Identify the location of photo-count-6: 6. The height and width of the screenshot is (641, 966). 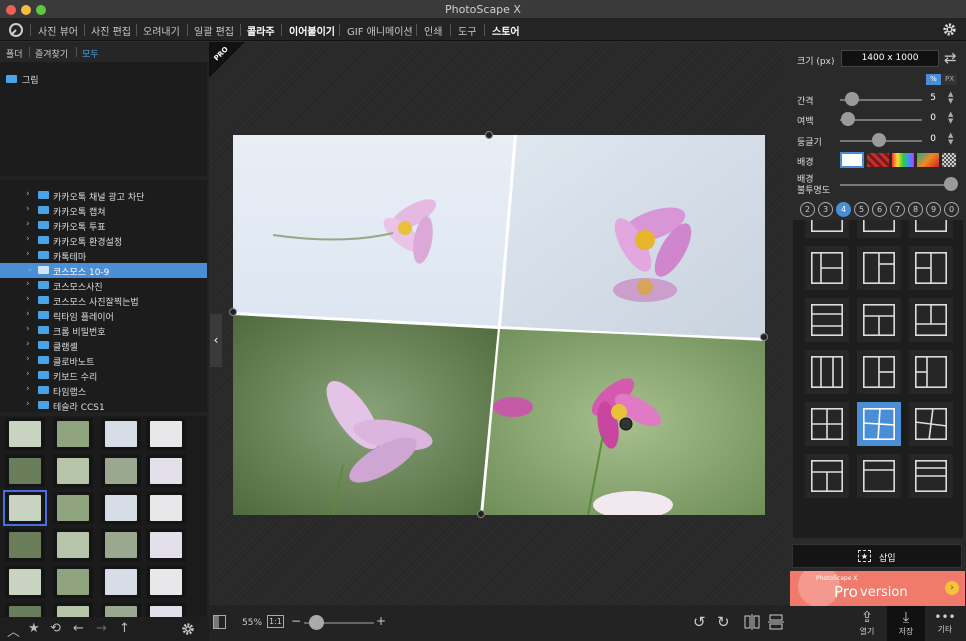
(879, 209).